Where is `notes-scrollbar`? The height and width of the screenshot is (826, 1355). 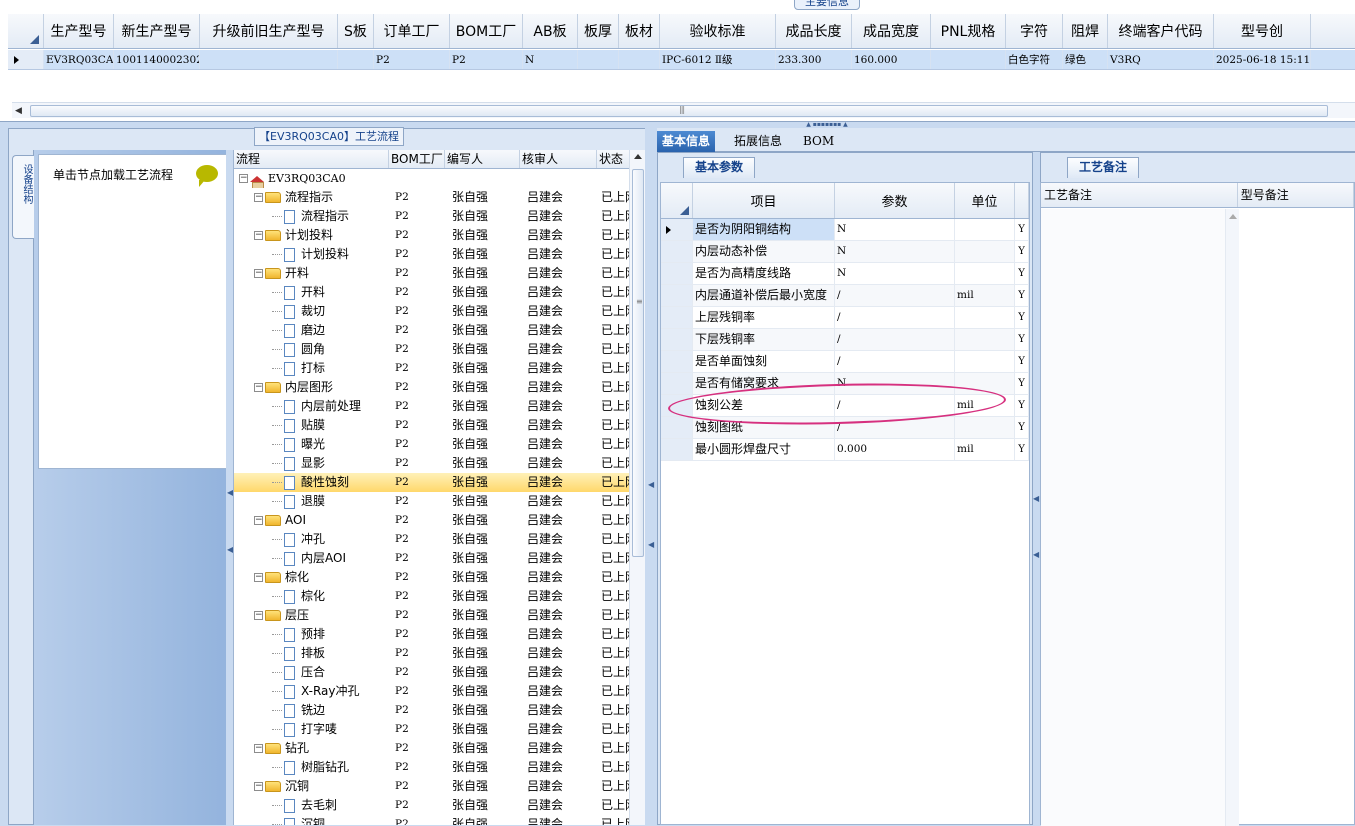
notes-scrollbar is located at coordinates (1232, 517).